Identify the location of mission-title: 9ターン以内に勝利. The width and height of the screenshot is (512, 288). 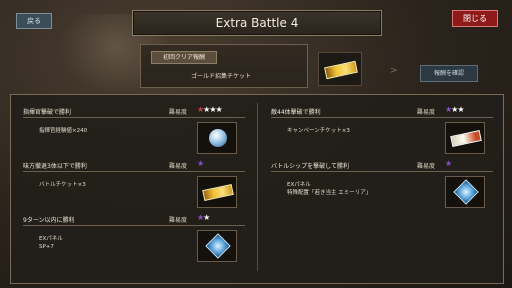
(49, 220).